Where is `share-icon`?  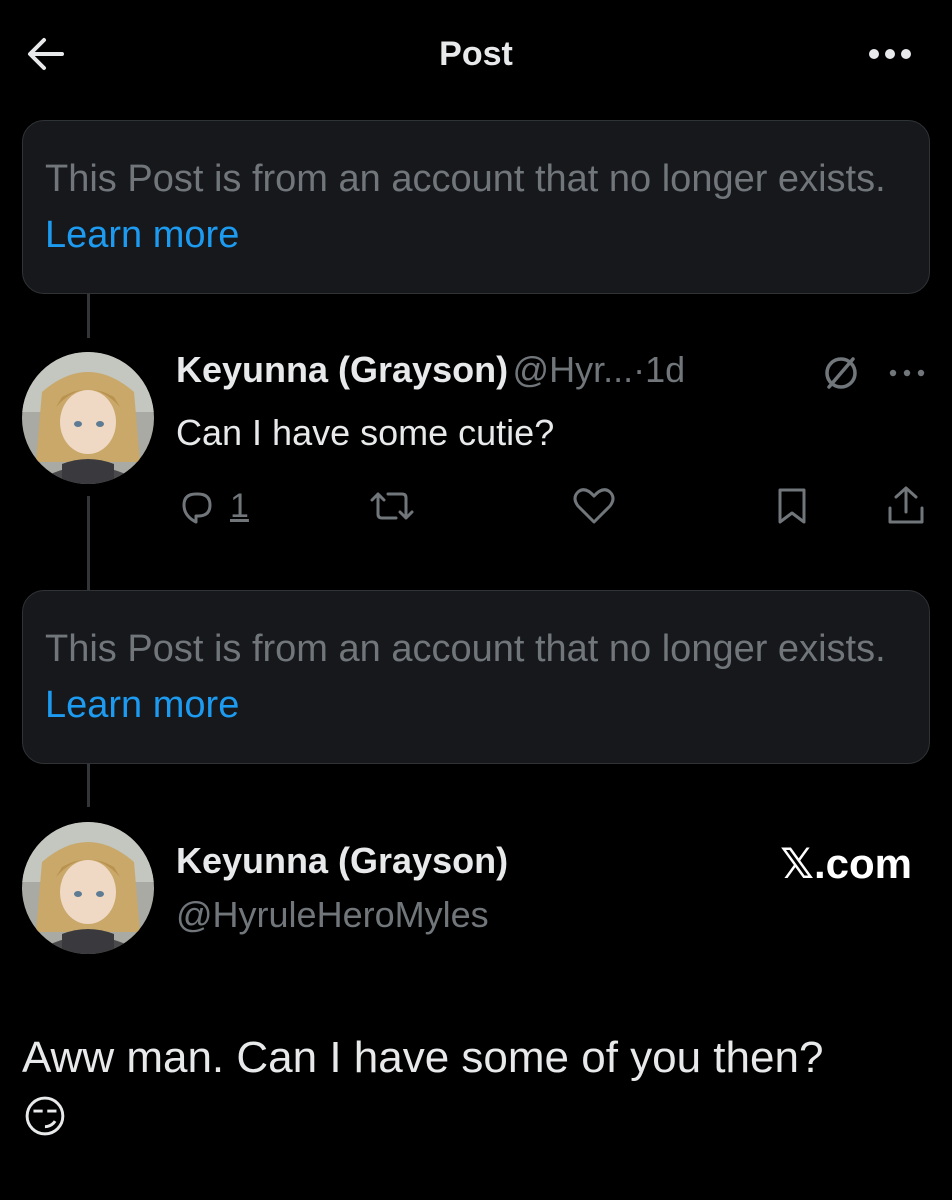
share-icon is located at coordinates (906, 505).